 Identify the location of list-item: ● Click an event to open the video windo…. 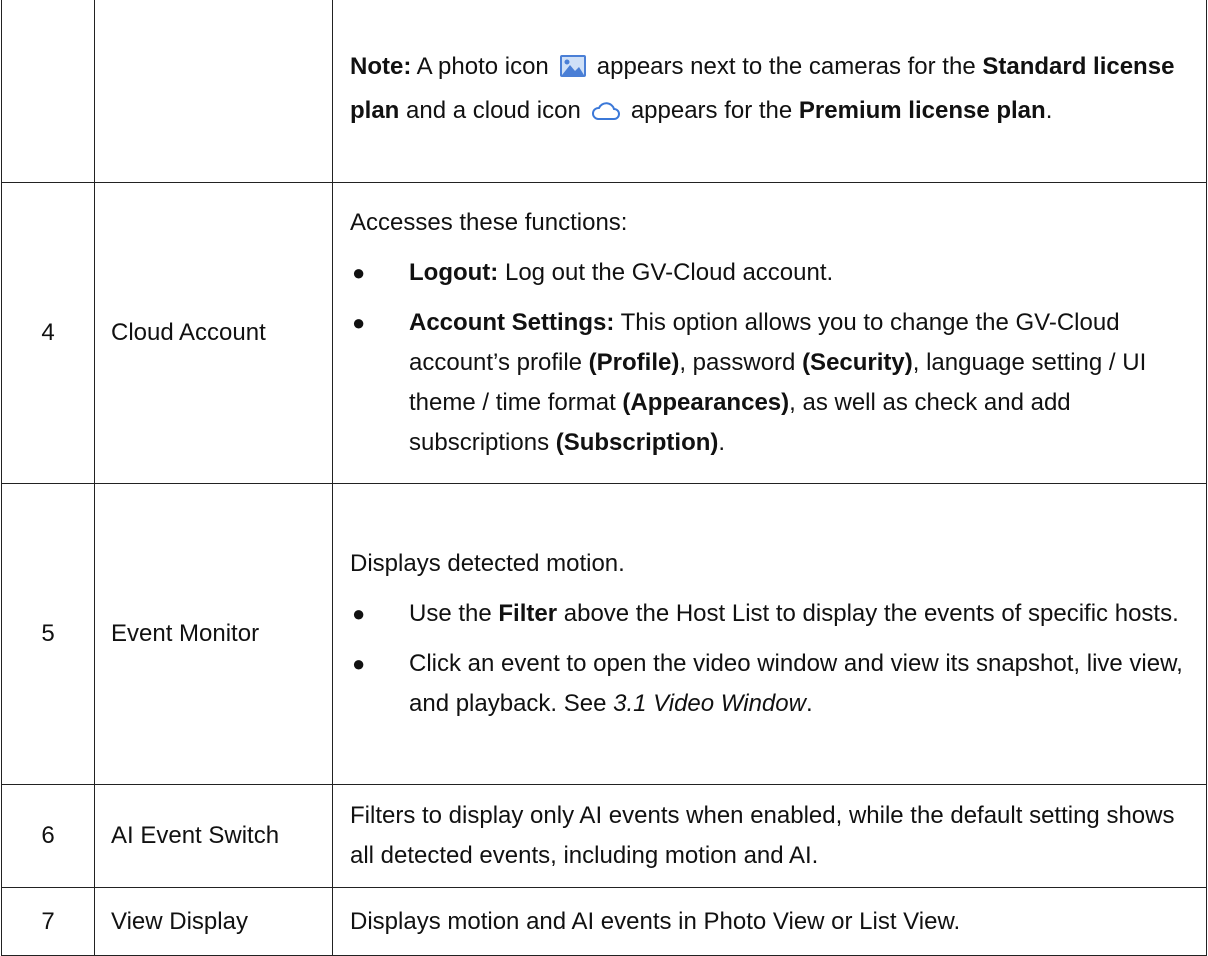
(771, 684).